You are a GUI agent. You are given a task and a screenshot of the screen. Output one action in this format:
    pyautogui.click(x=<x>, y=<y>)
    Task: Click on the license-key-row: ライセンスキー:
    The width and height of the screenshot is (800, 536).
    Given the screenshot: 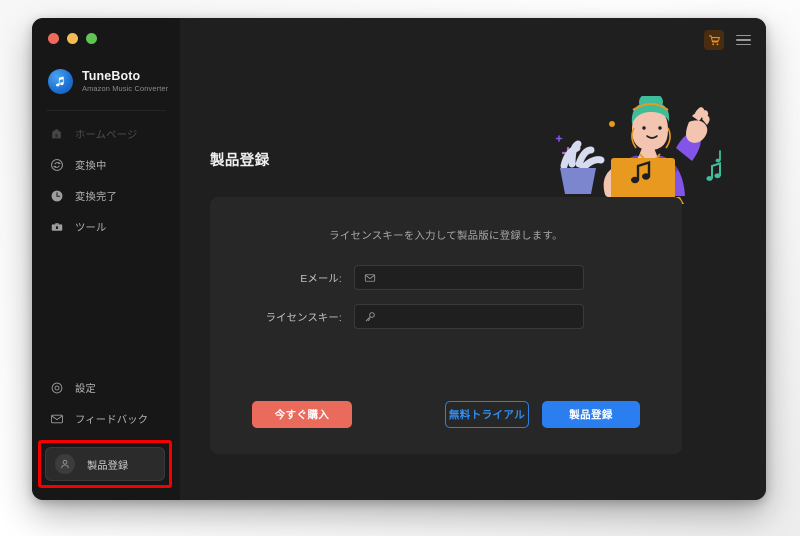 What is the action you would take?
    pyautogui.click(x=446, y=316)
    